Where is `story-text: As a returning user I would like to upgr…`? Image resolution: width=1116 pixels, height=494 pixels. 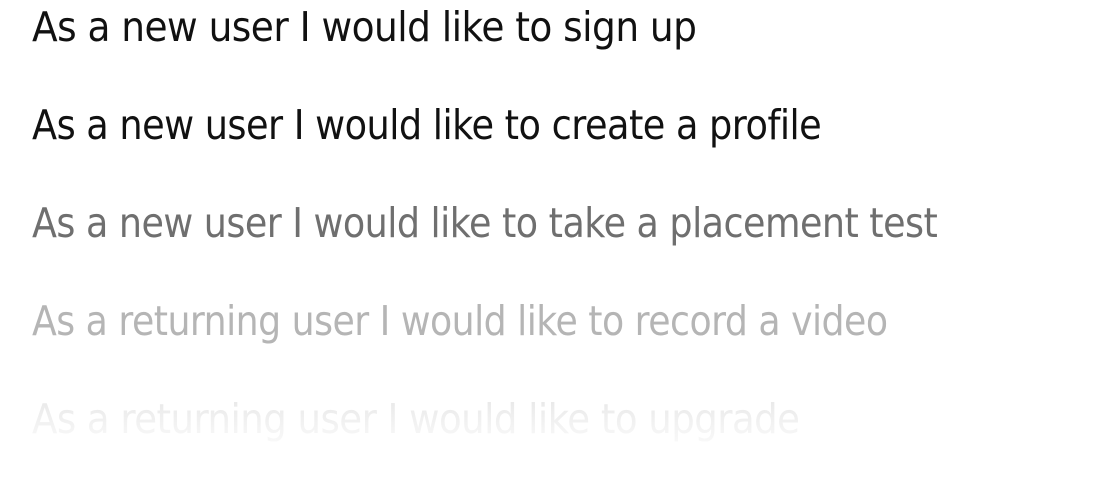
story-text: As a returning user I would like to upgr… is located at coordinates (416, 419).